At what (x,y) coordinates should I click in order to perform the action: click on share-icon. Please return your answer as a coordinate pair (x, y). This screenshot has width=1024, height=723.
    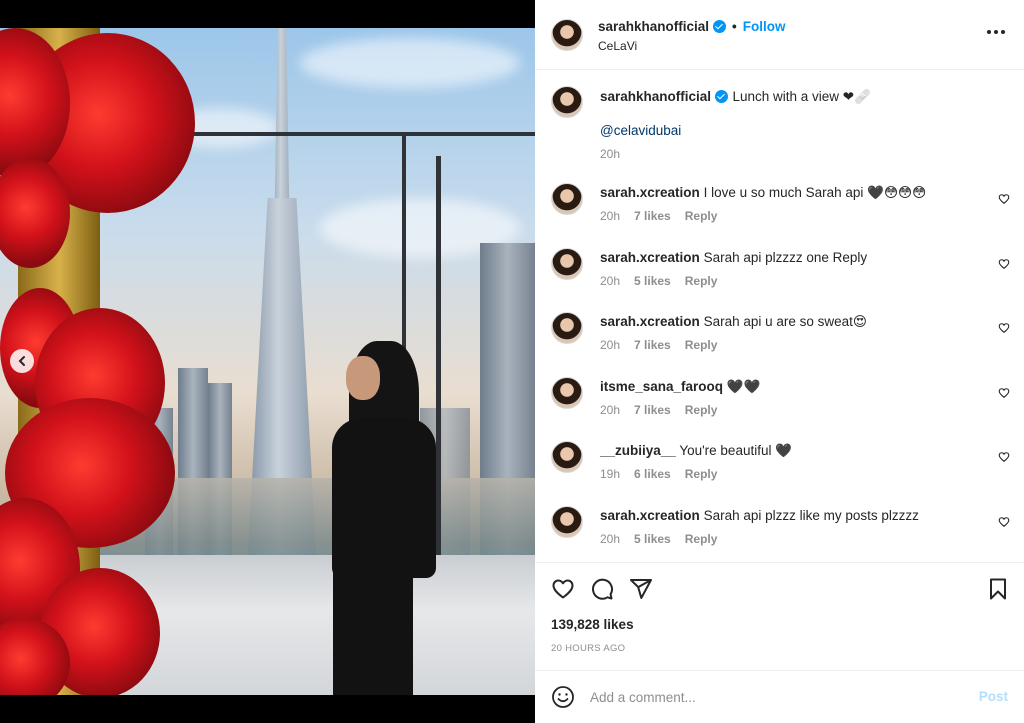
    Looking at the image, I should click on (641, 589).